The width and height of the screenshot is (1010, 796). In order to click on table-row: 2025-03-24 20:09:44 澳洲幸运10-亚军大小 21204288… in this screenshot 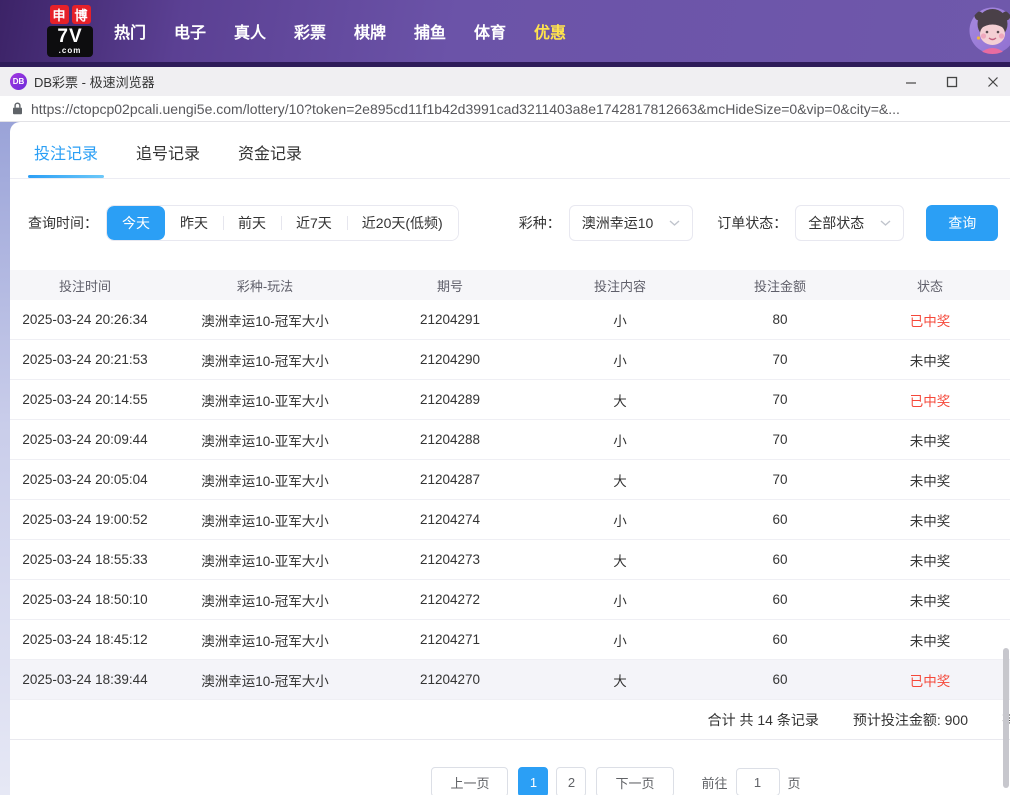, I will do `click(510, 440)`.